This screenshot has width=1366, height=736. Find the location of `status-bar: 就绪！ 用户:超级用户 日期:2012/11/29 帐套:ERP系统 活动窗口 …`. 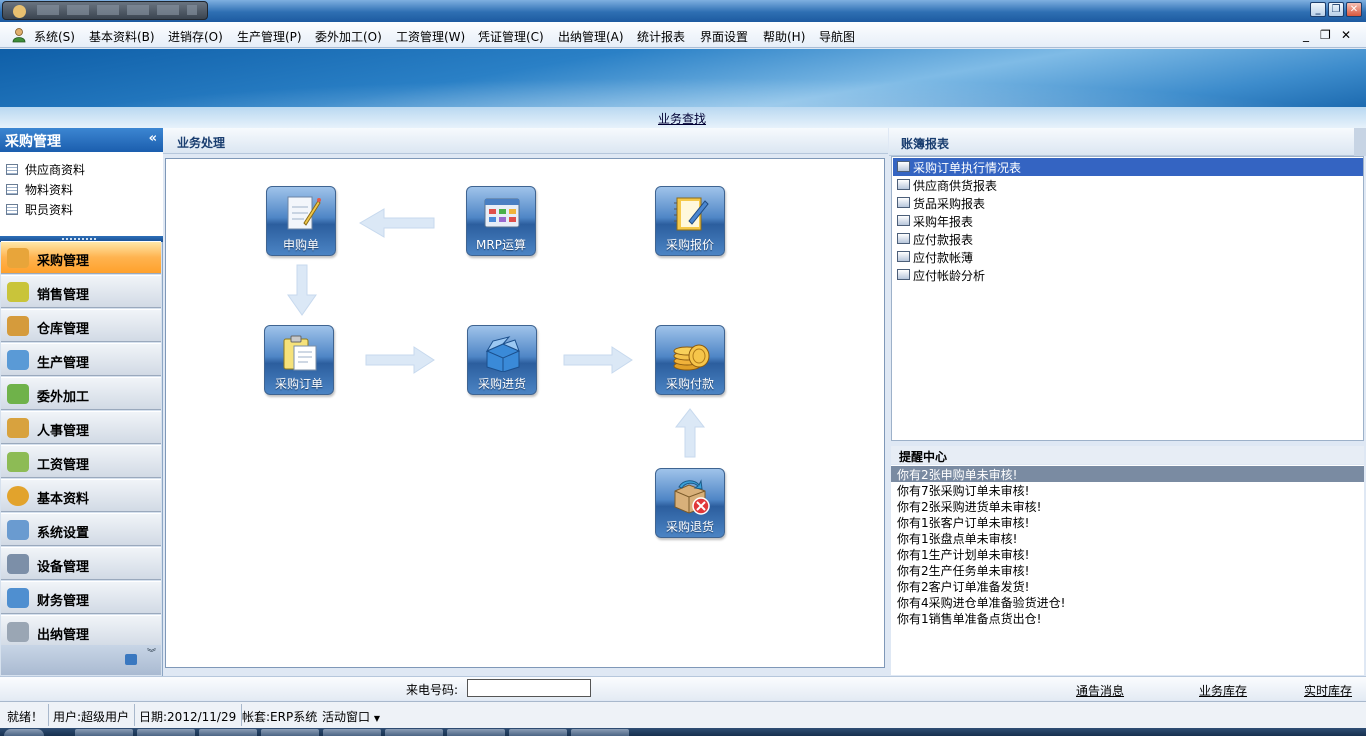

status-bar: 就绪！ 用户:超级用户 日期:2012/11/29 帐套:ERP系统 活动窗口 … is located at coordinates (683, 714).